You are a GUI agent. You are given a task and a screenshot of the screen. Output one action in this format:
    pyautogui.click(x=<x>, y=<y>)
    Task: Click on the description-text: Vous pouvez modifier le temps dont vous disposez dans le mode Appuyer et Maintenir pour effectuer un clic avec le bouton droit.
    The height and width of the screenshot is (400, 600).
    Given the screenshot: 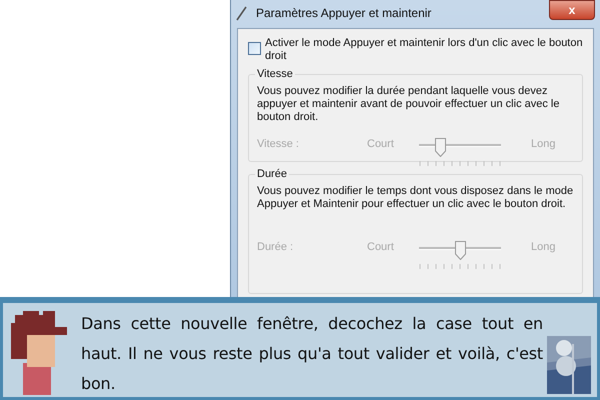 What is the action you would take?
    pyautogui.click(x=415, y=198)
    